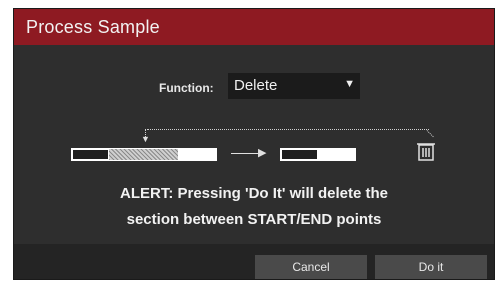  What do you see at coordinates (262, 153) in the screenshot?
I see `arrow-right-head: ▶` at bounding box center [262, 153].